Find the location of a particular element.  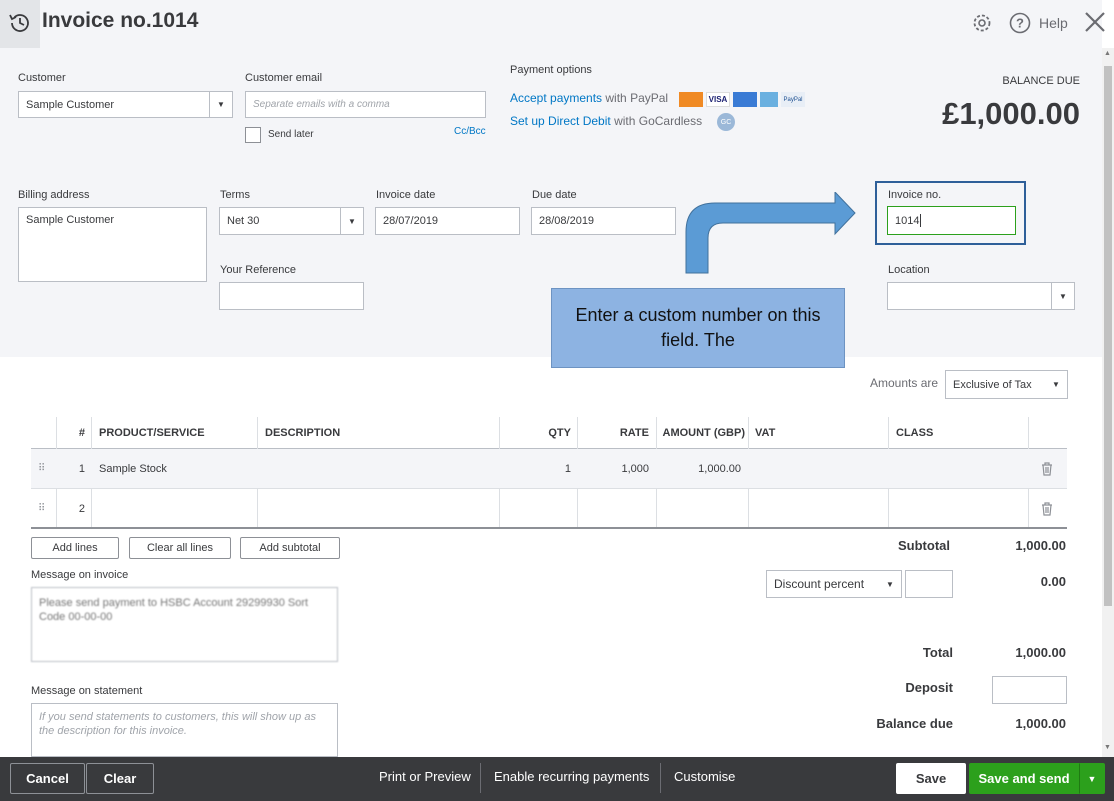

customer-email-label: Customer email is located at coordinates (284, 78).